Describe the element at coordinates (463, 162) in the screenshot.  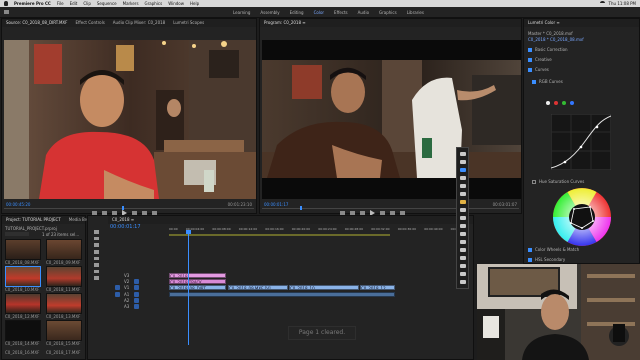
I see `forward-select-icon` at that location.